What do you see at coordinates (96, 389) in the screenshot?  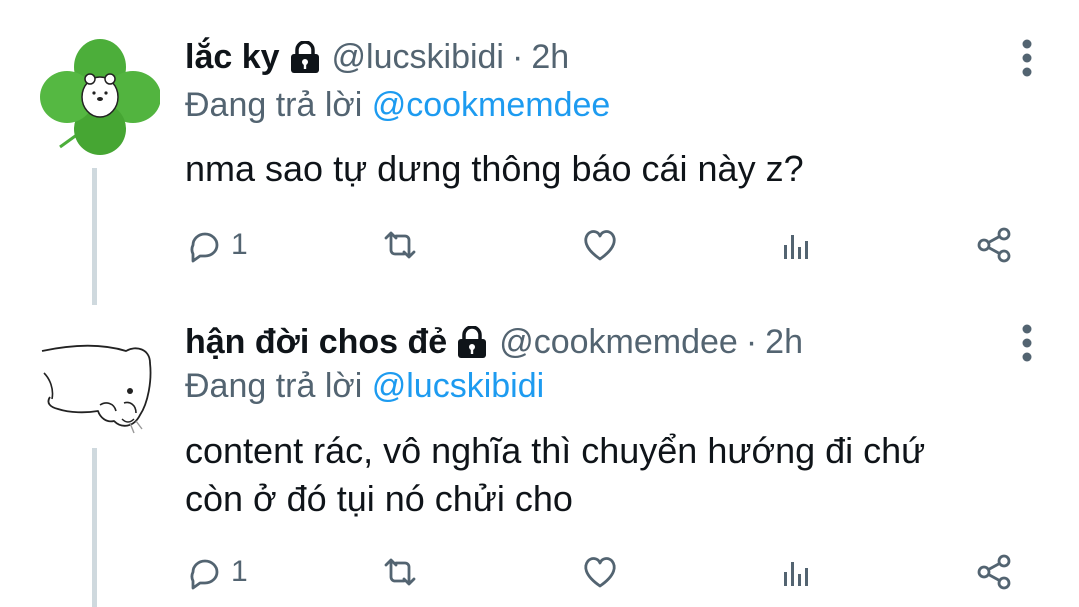 I see `sketch-dog-avatar` at bounding box center [96, 389].